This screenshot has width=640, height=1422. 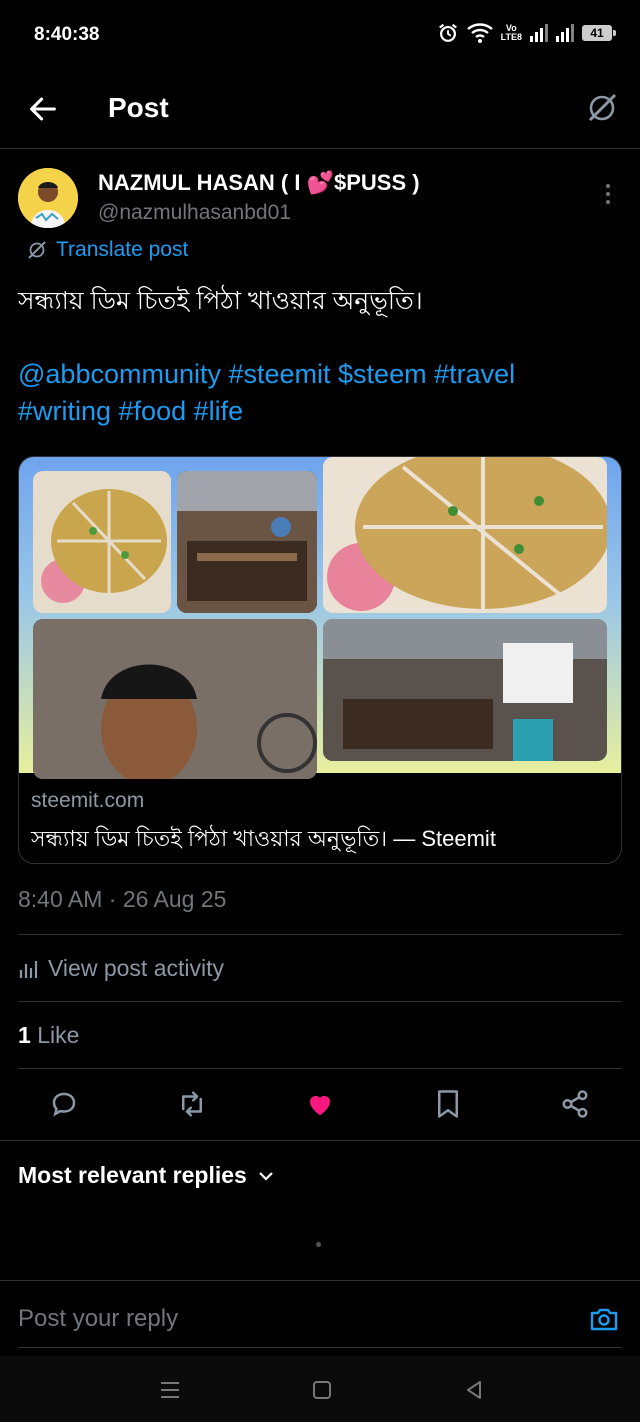 What do you see at coordinates (318, 1244) in the screenshot?
I see `loading-indicator` at bounding box center [318, 1244].